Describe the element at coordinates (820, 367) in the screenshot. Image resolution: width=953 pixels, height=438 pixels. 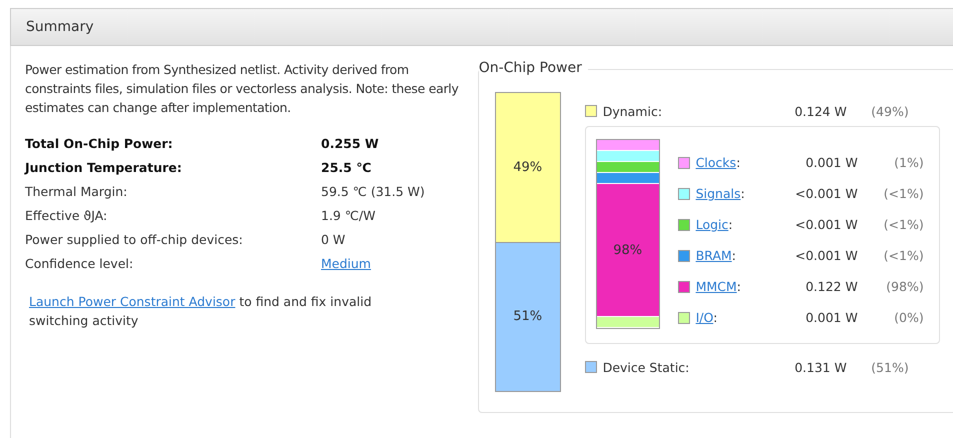
I see `power-value: 0.131 W` at that location.